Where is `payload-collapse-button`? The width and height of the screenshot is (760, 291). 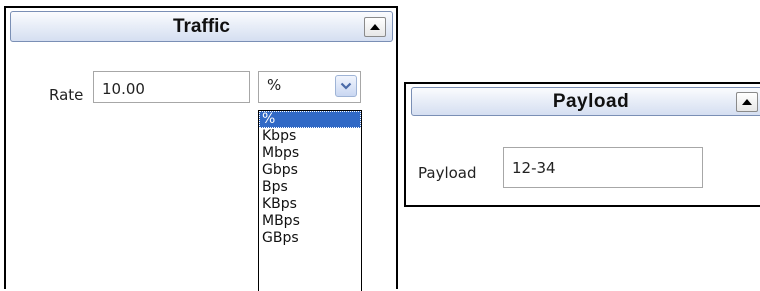
payload-collapse-button is located at coordinates (747, 102).